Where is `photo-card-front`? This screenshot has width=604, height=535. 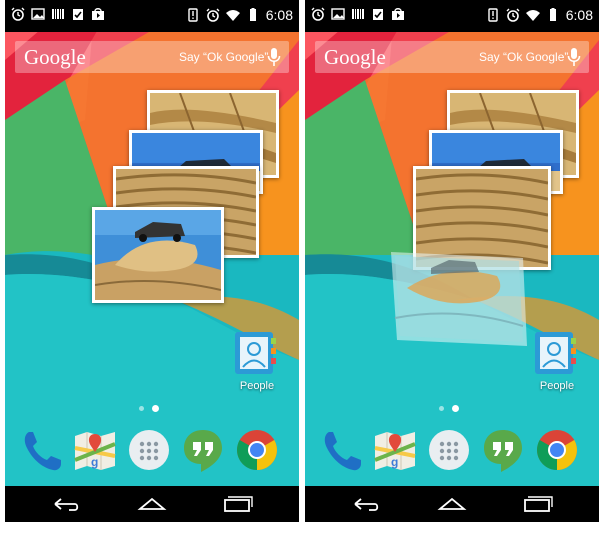 photo-card-front is located at coordinates (158, 255).